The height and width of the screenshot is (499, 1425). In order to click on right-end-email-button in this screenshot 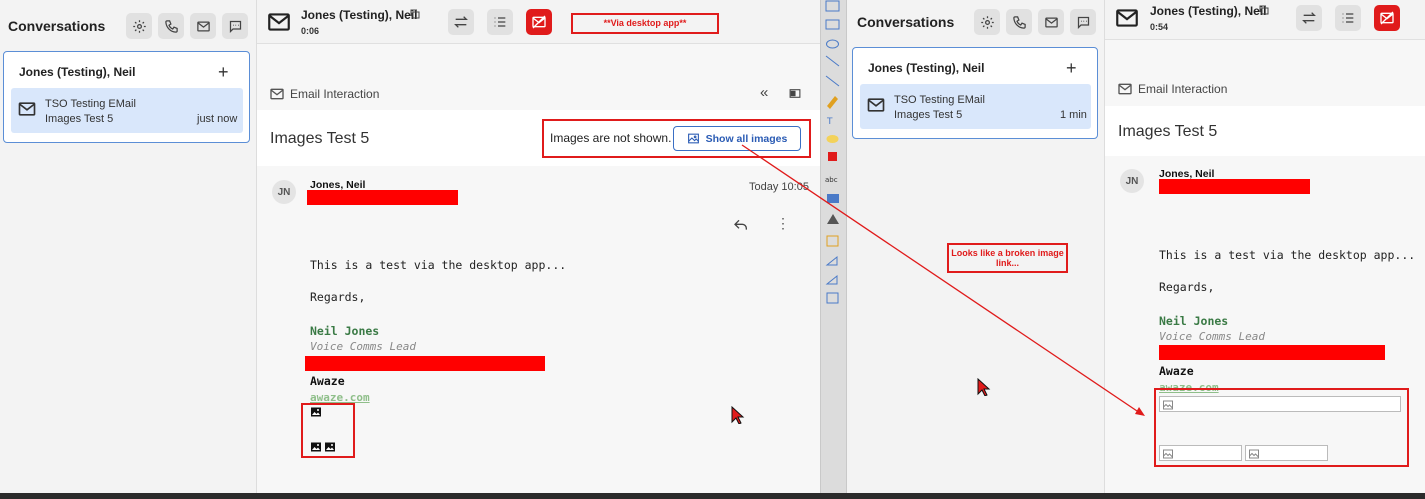, I will do `click(1387, 18)`.